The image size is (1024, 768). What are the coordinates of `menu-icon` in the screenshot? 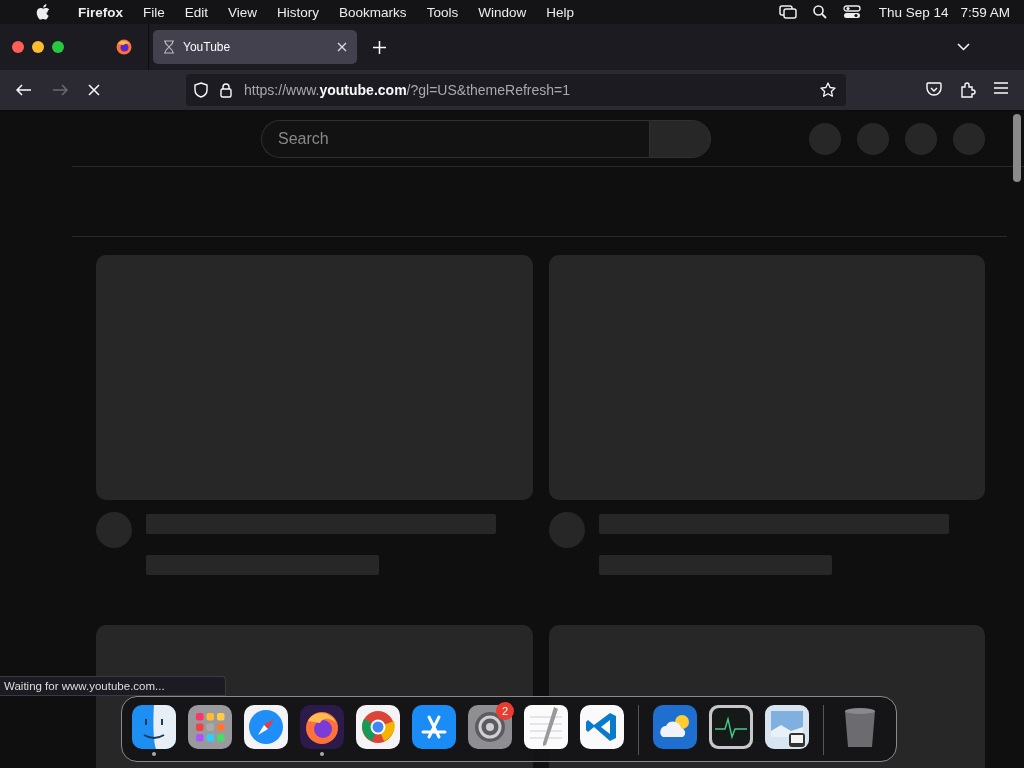 It's located at (1001, 88).